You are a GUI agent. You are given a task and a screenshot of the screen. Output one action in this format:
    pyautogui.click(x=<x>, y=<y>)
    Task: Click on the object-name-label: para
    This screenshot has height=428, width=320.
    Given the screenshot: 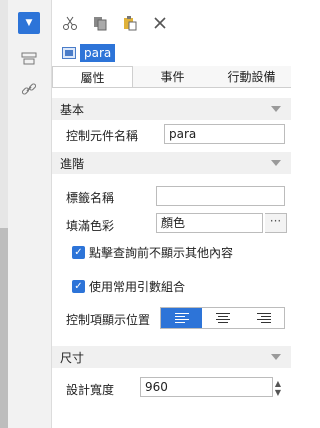 What is the action you would take?
    pyautogui.click(x=98, y=53)
    